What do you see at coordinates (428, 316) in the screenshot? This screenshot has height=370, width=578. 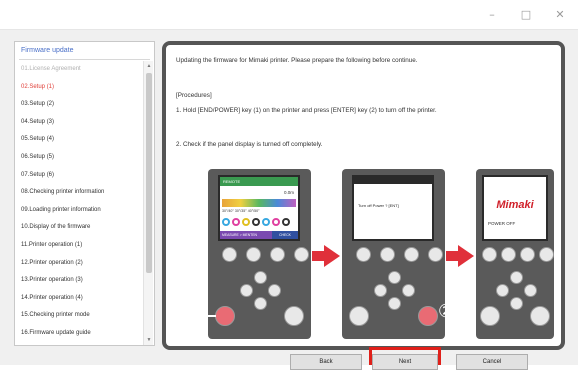 I see `panel-2-enter-key` at bounding box center [428, 316].